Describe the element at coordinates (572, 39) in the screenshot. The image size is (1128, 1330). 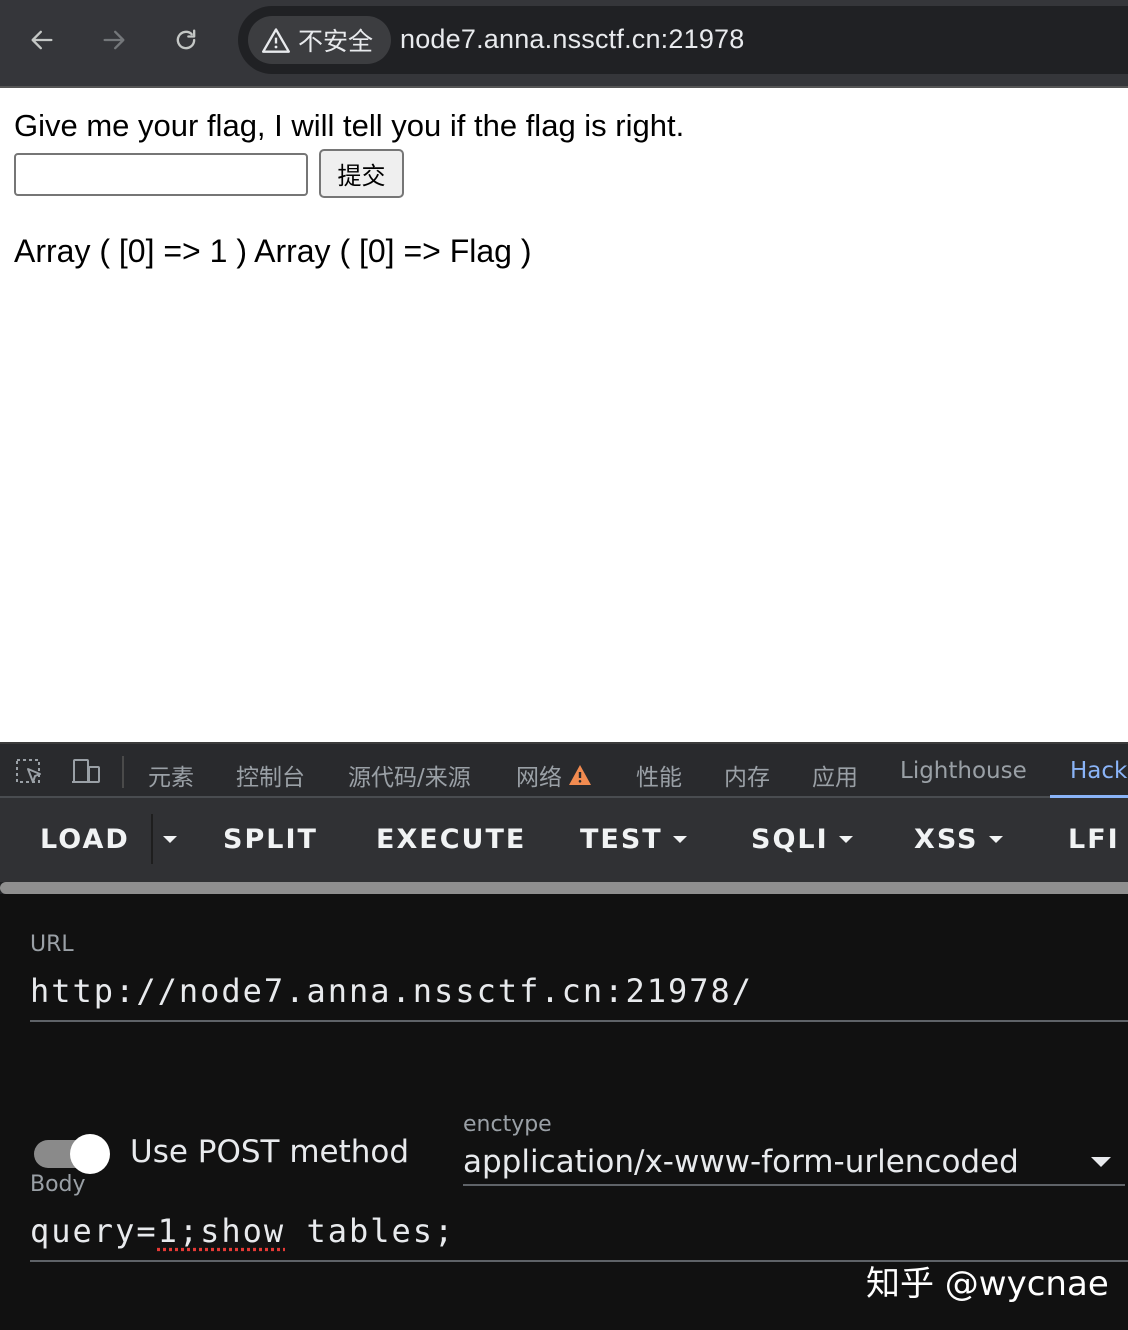
I see `url-text: node7.anna.nssctf.cn:21978` at that location.